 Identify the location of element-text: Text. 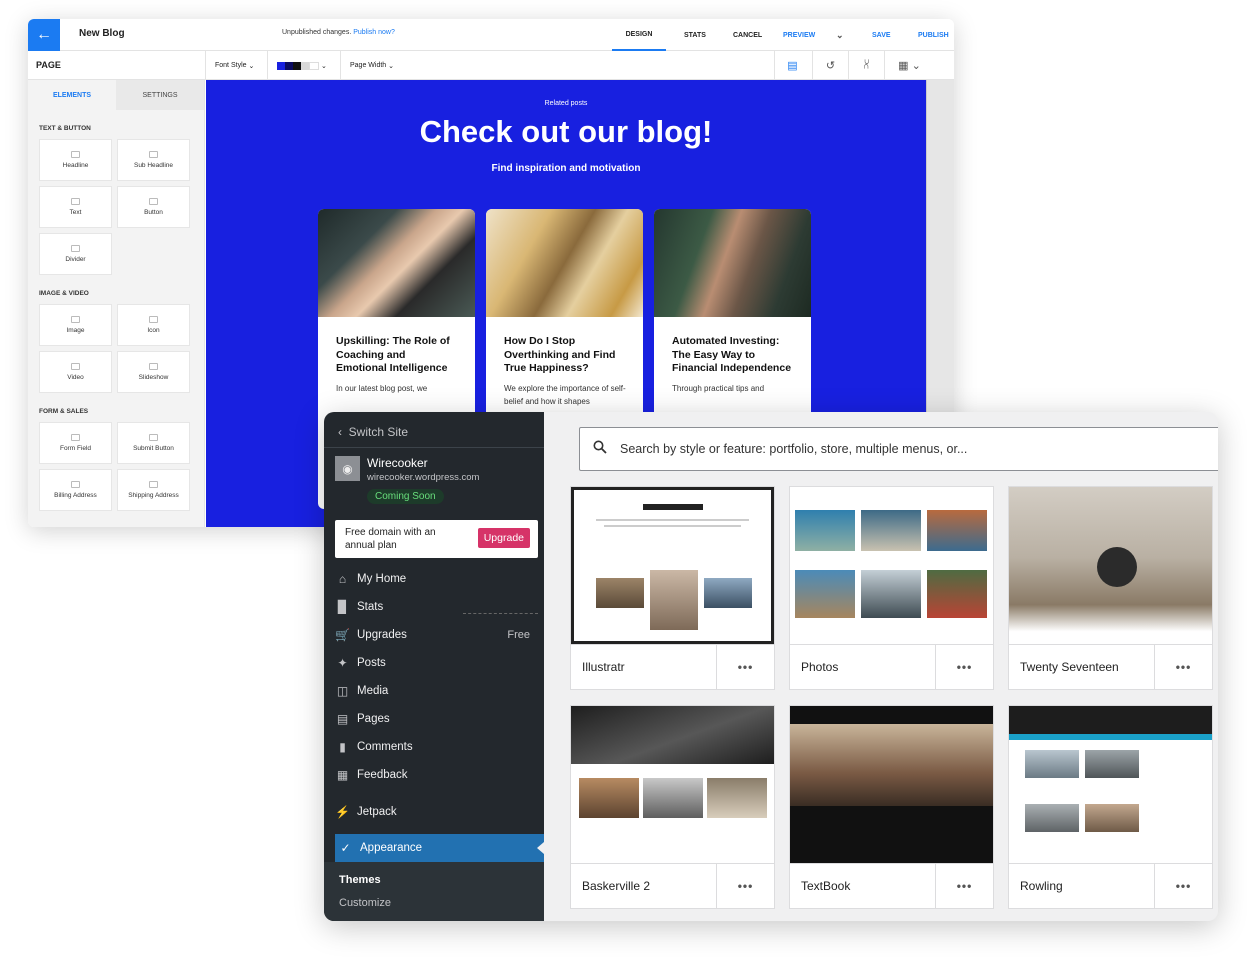
(75, 207).